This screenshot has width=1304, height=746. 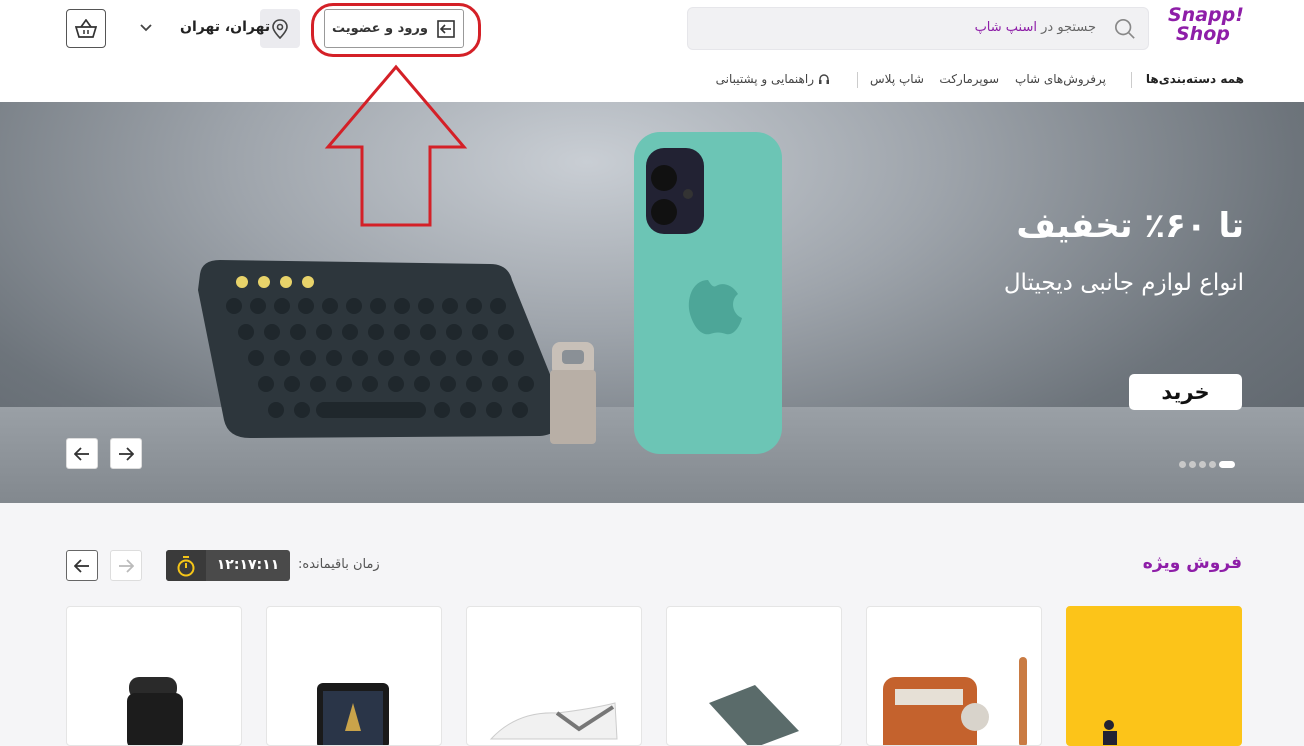 I want to click on banner-buy-button: خرید, so click(x=1185, y=392).